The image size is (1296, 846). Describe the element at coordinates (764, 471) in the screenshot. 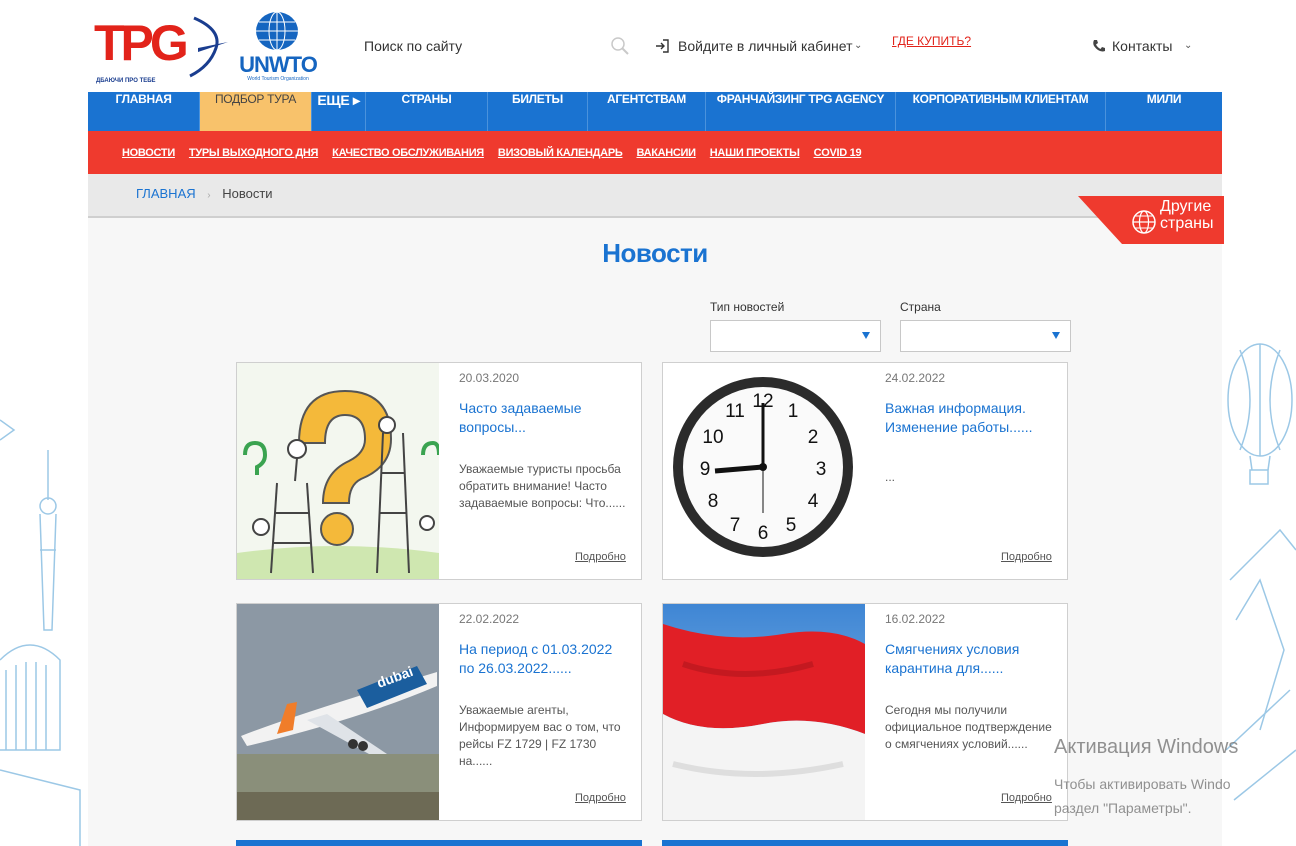

I see `news-image-clock: 12 1 2 3 4 5 6 7 8 9 10 11` at that location.